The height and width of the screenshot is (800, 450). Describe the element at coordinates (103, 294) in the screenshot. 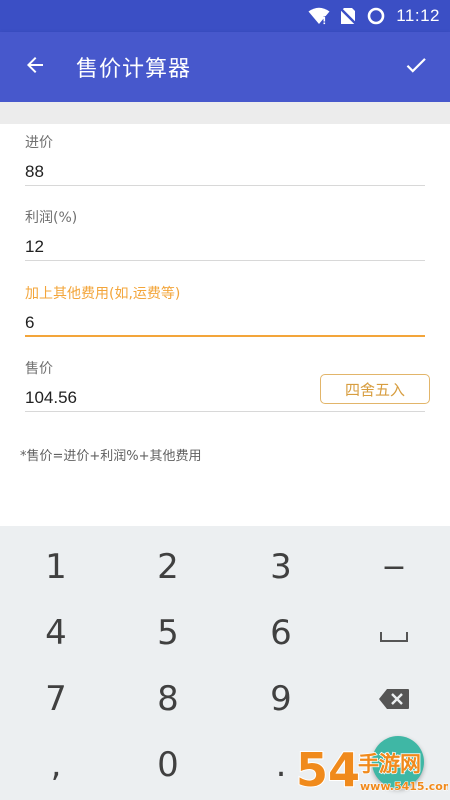

I see `other-fee-label: 加上其他费用(如,运费等)` at that location.